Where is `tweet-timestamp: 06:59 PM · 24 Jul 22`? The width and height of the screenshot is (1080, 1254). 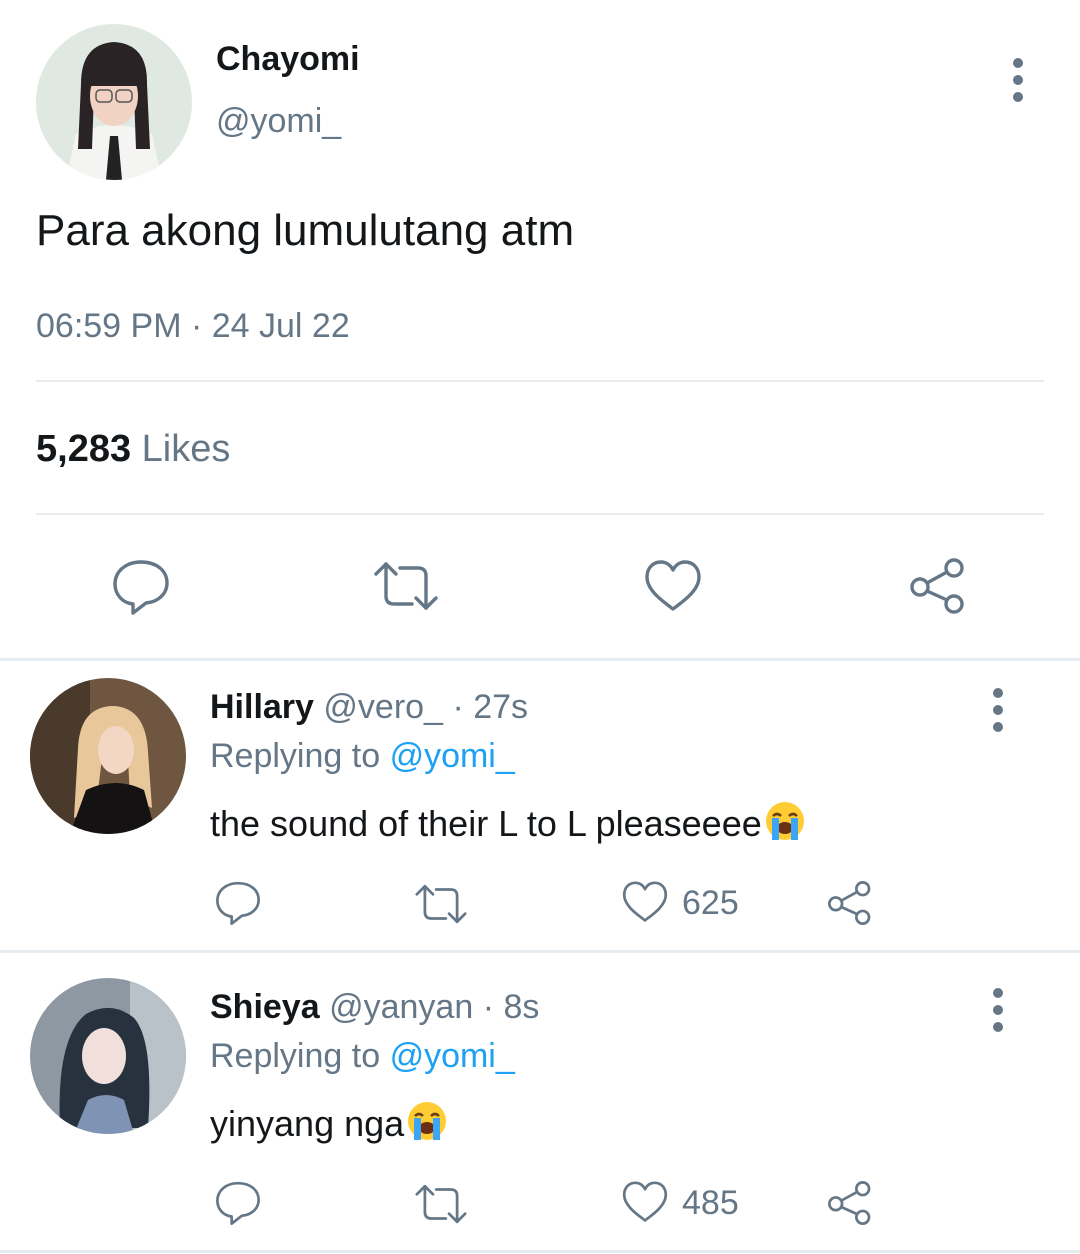 tweet-timestamp: 06:59 PM · 24 Jul 22 is located at coordinates (193, 326).